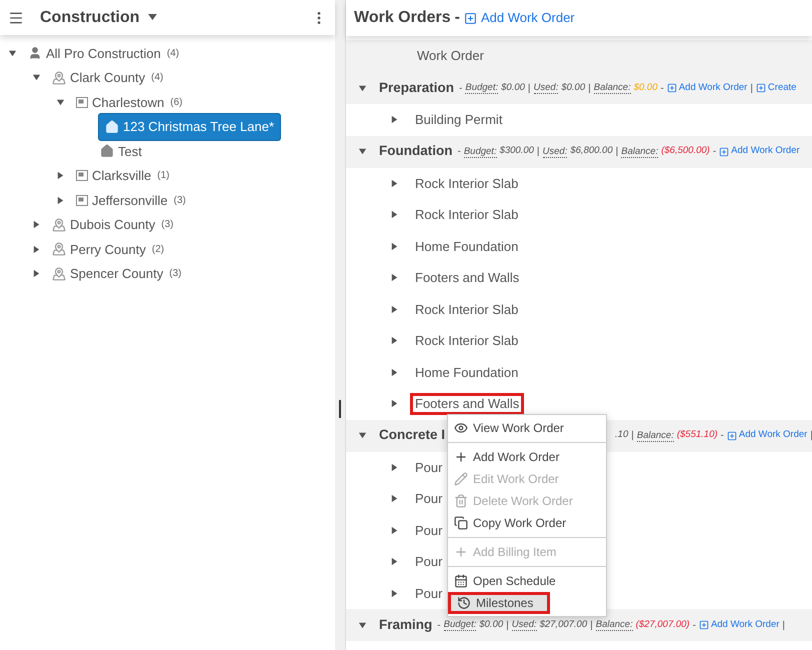  What do you see at coordinates (621, 435) in the screenshot?
I see `meta-value: .10` at bounding box center [621, 435].